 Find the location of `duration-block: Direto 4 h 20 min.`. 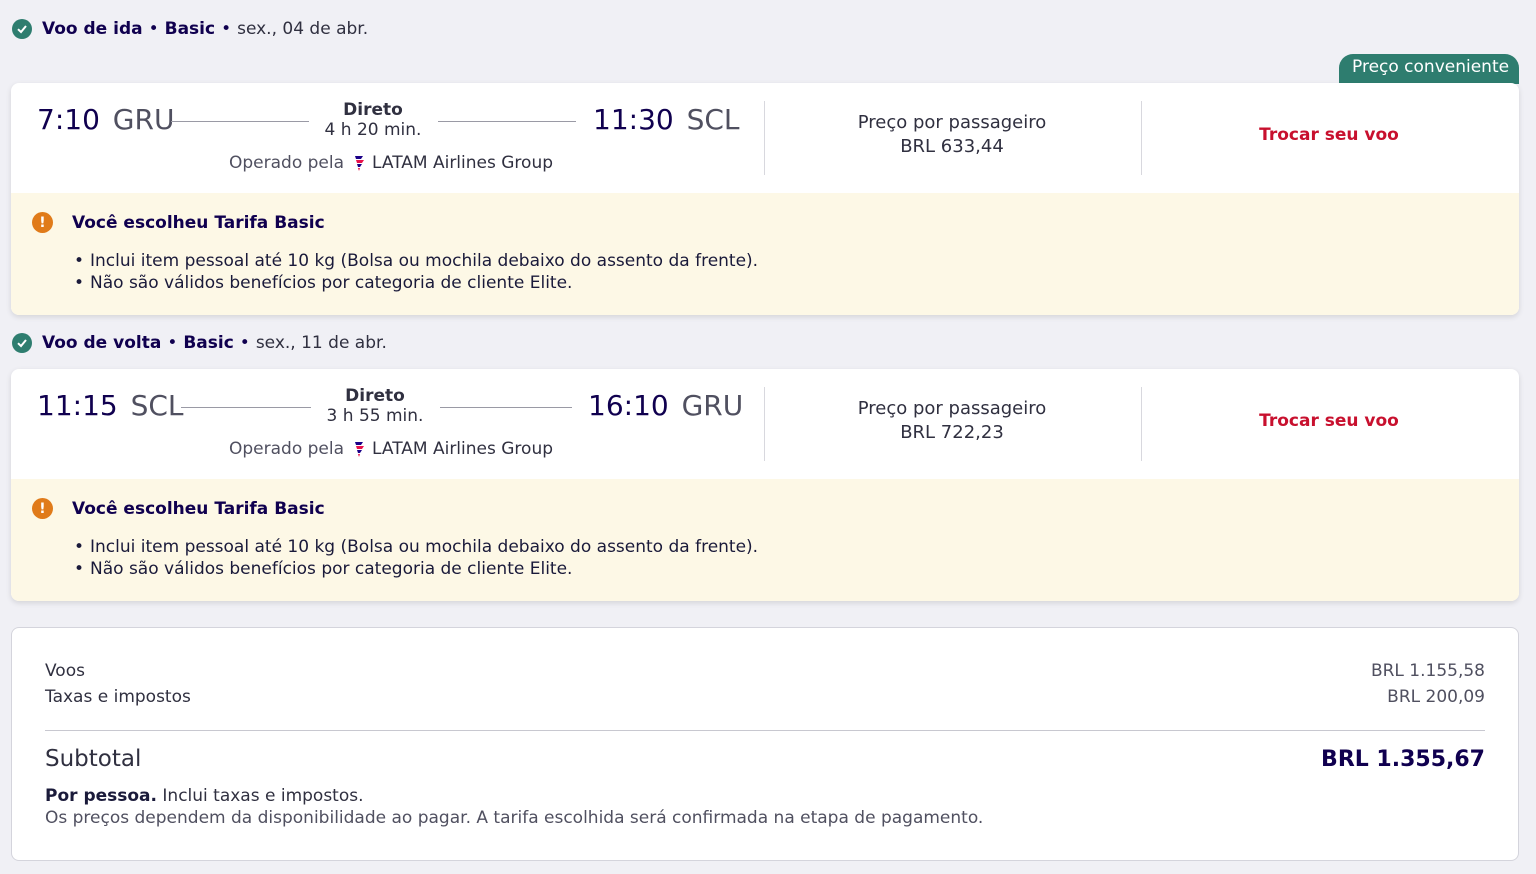

duration-block: Direto 4 h 20 min. is located at coordinates (373, 120).